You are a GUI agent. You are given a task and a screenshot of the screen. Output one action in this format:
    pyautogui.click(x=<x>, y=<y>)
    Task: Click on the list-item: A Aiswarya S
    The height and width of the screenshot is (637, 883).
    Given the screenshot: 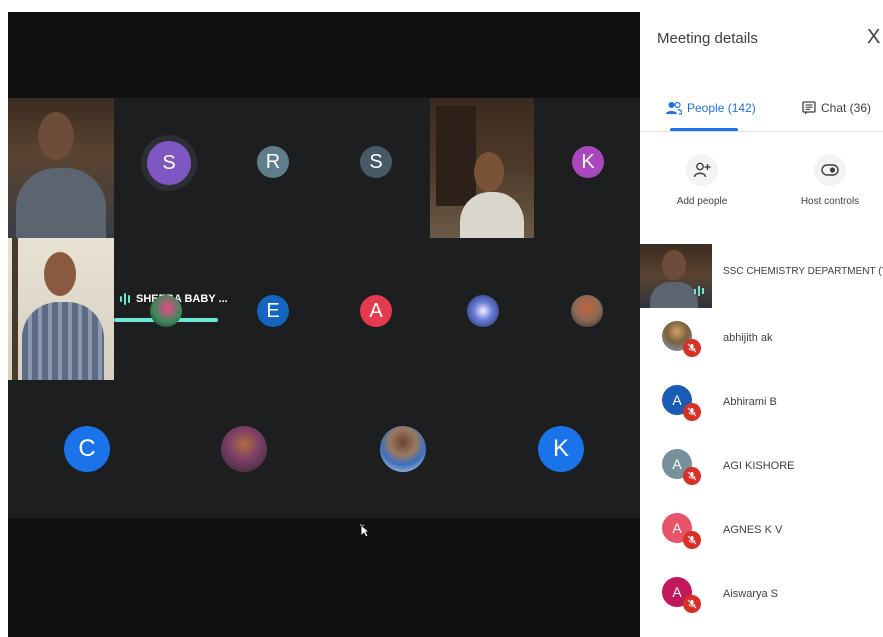 What is the action you would take?
    pyautogui.click(x=761, y=596)
    